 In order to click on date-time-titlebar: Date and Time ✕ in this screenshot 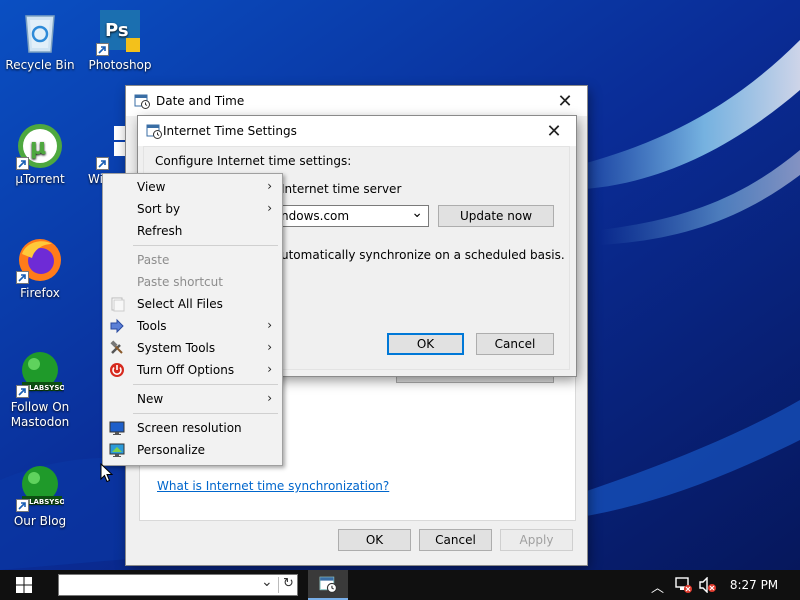, I will do `click(356, 101)`.